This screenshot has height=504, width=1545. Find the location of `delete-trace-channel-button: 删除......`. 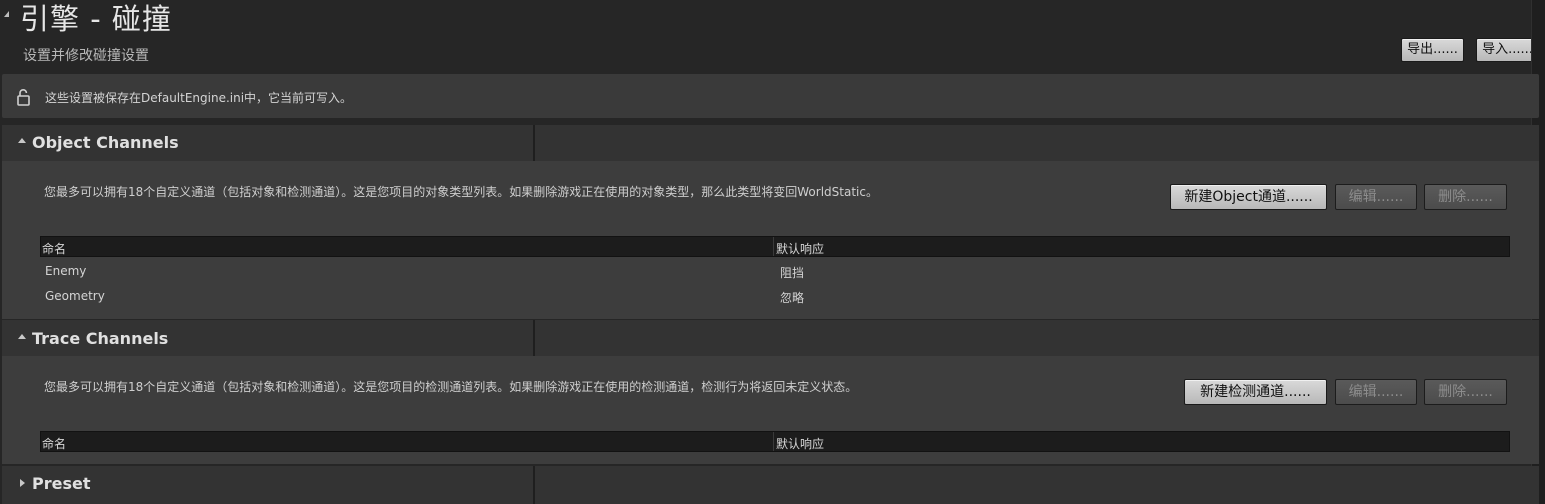

delete-trace-channel-button: 删除...... is located at coordinates (1465, 392).